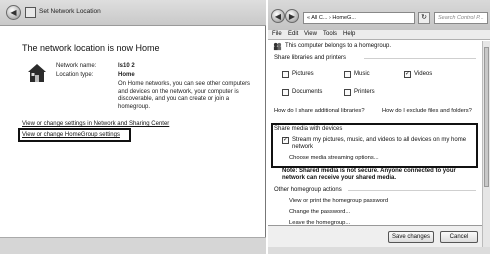 Image resolution: width=490 pixels, height=254 pixels. I want to click on music-label: Music, so click(362, 74).